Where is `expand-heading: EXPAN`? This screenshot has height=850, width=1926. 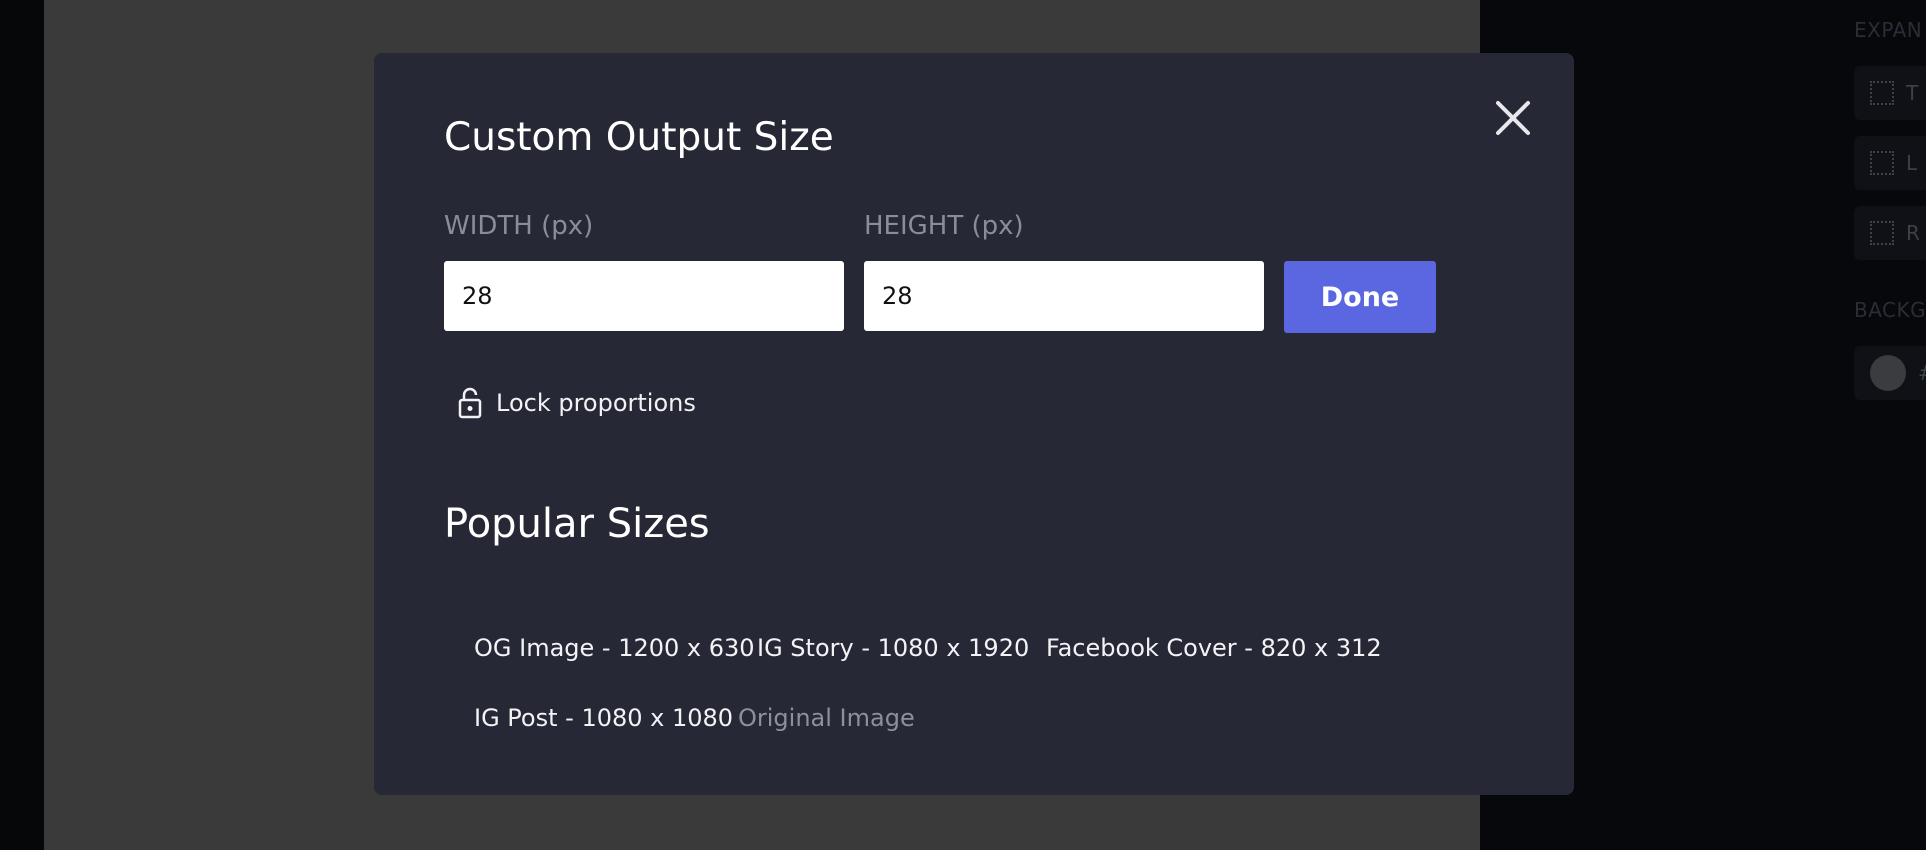
expand-heading: EXPAN is located at coordinates (1888, 30).